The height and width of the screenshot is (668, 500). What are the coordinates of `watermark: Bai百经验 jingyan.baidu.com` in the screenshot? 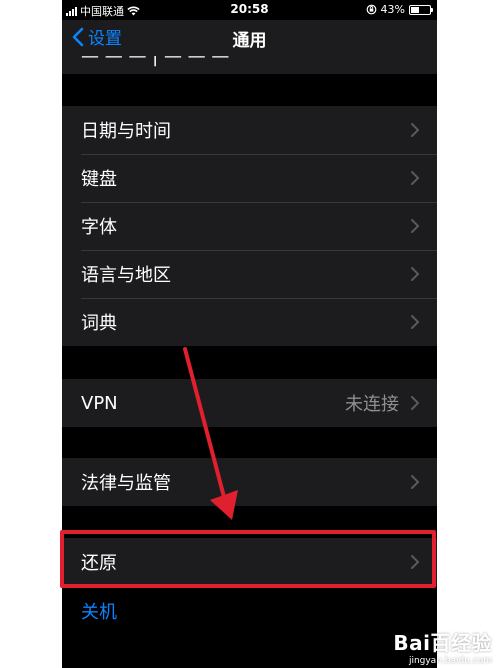 It's located at (442, 646).